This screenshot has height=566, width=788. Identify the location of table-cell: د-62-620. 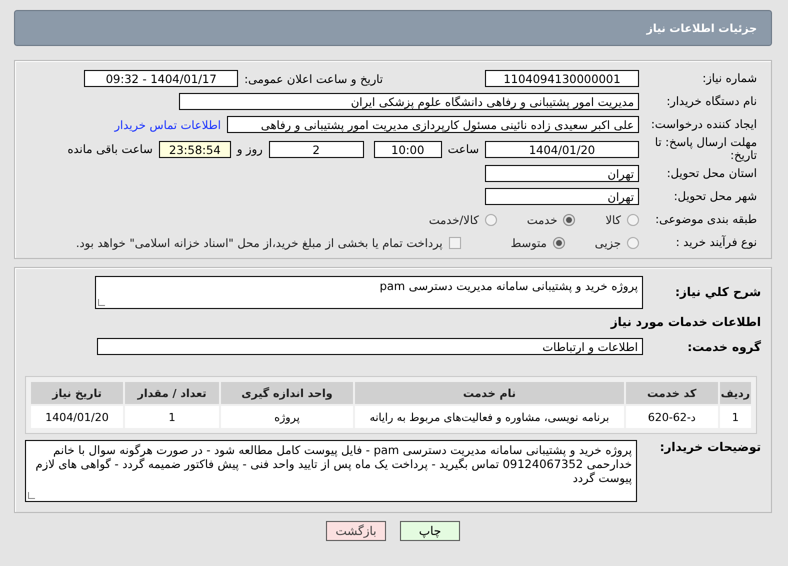
(672, 417).